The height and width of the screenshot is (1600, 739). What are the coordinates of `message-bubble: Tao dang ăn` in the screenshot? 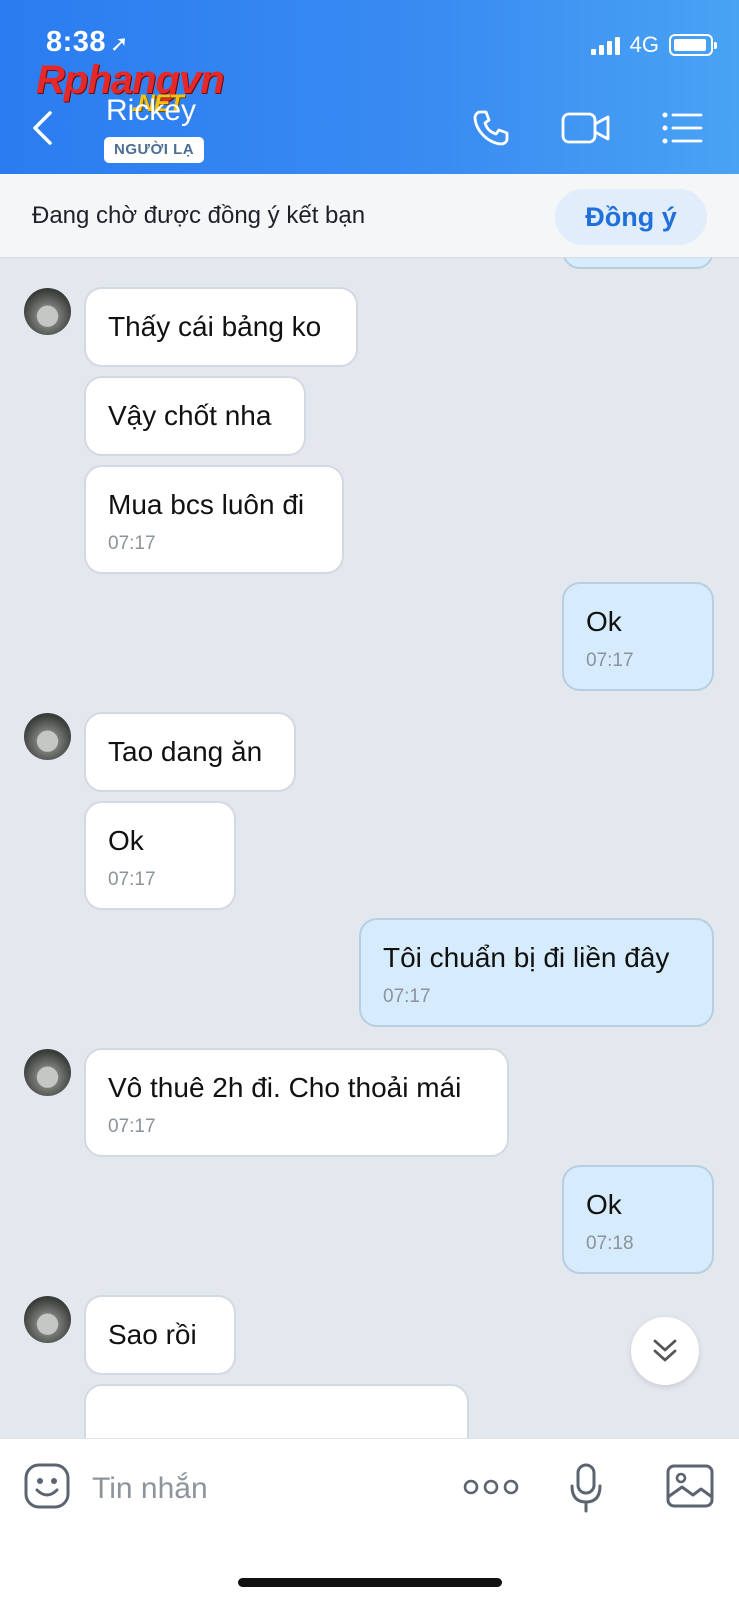 It's located at (190, 752).